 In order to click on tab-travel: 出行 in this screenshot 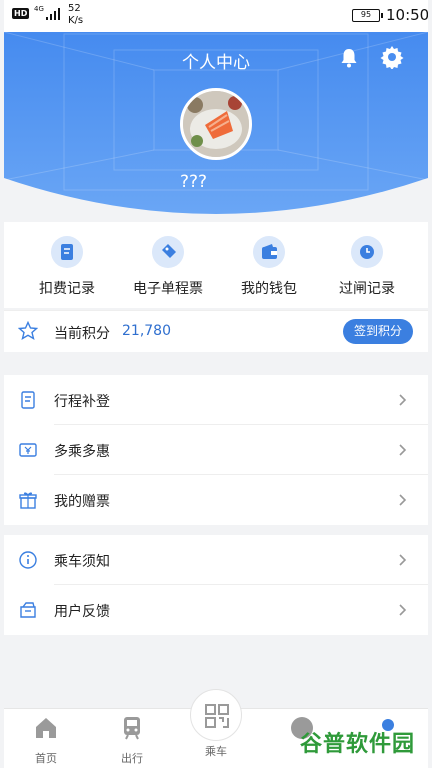, I will do `click(132, 740)`.